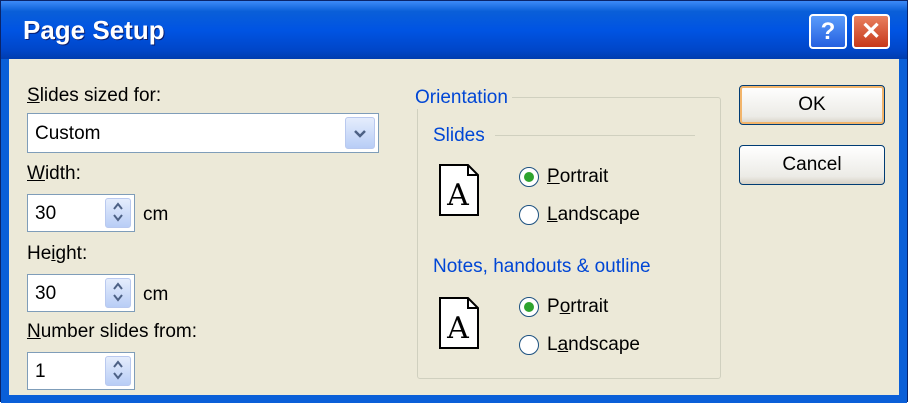 Image resolution: width=908 pixels, height=403 pixels. What do you see at coordinates (46, 293) in the screenshot?
I see `height-value: 30` at bounding box center [46, 293].